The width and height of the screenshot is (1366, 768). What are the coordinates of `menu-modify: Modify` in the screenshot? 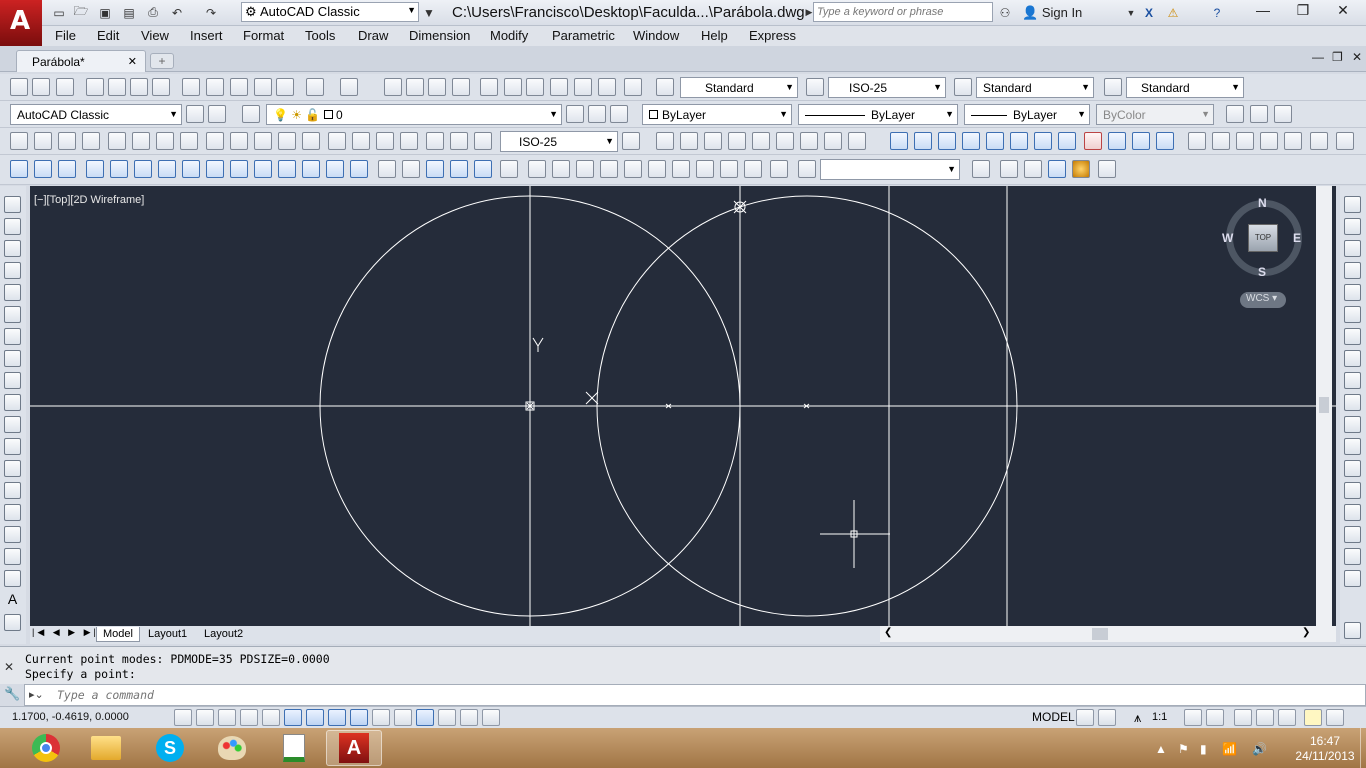 It's located at (509, 35).